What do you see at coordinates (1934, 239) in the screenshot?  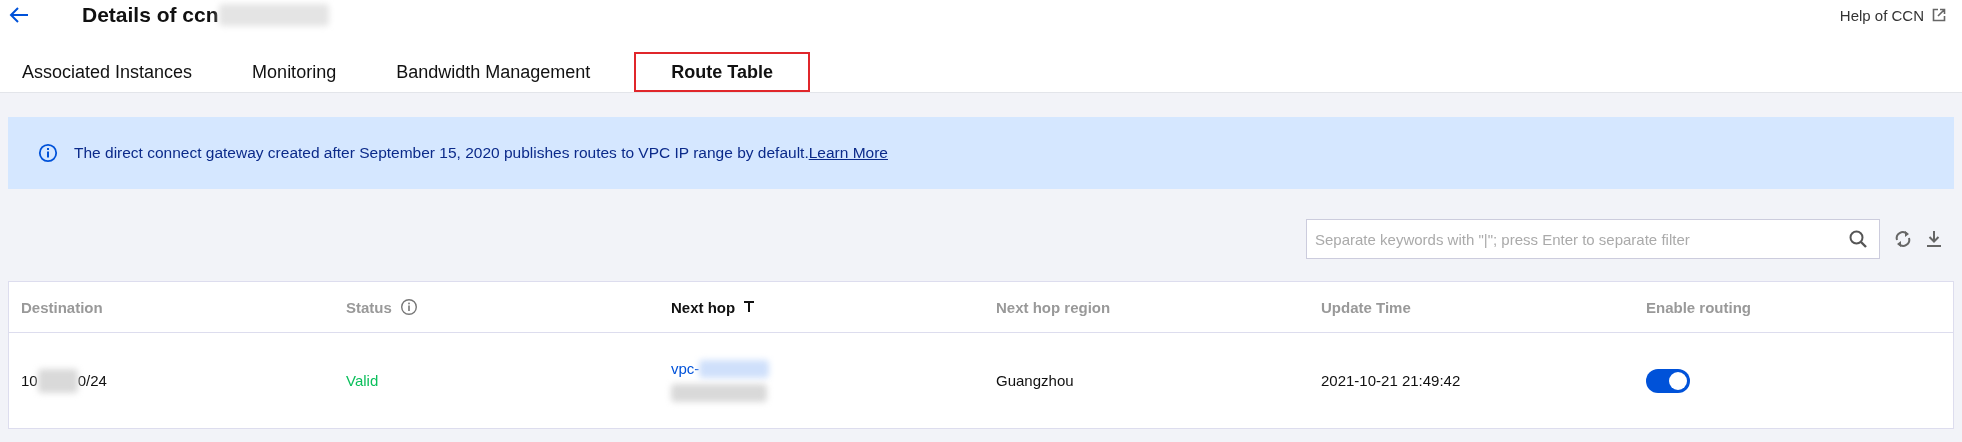 I see `download-icon` at bounding box center [1934, 239].